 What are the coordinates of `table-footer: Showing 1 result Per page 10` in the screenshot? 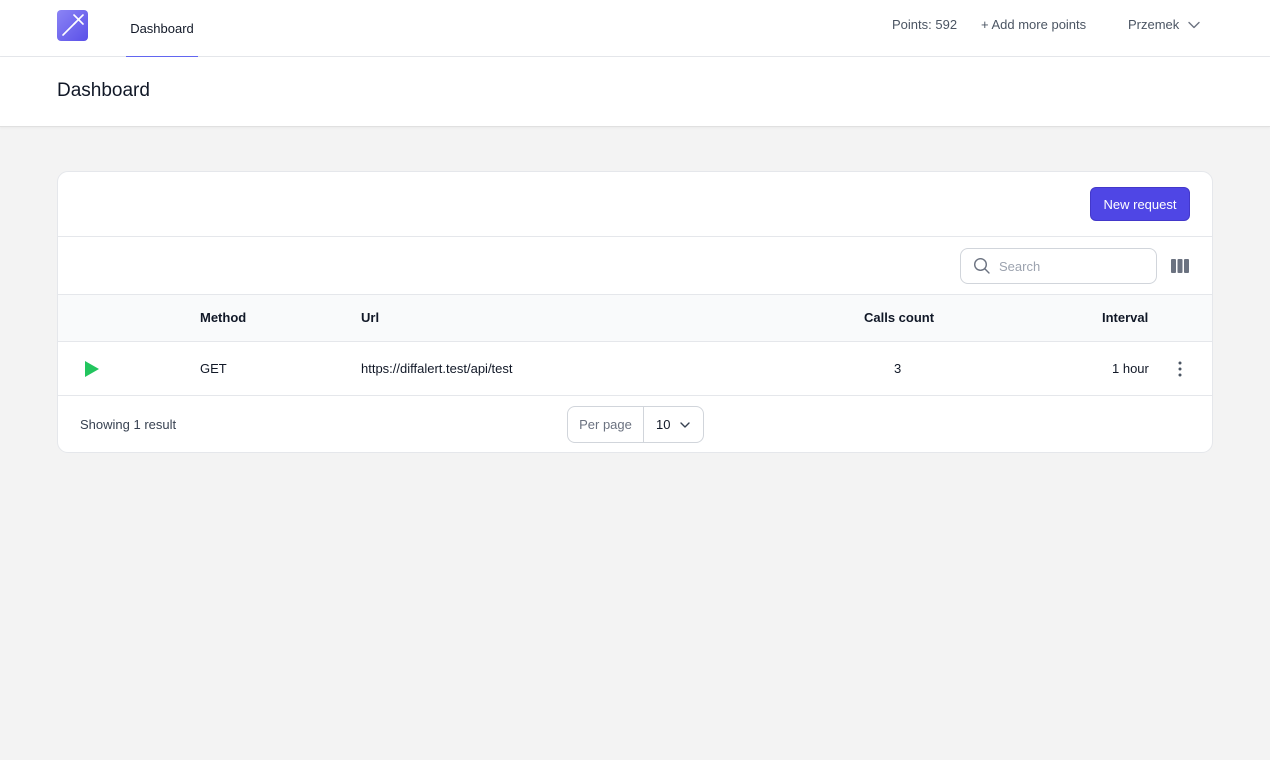 It's located at (635, 424).